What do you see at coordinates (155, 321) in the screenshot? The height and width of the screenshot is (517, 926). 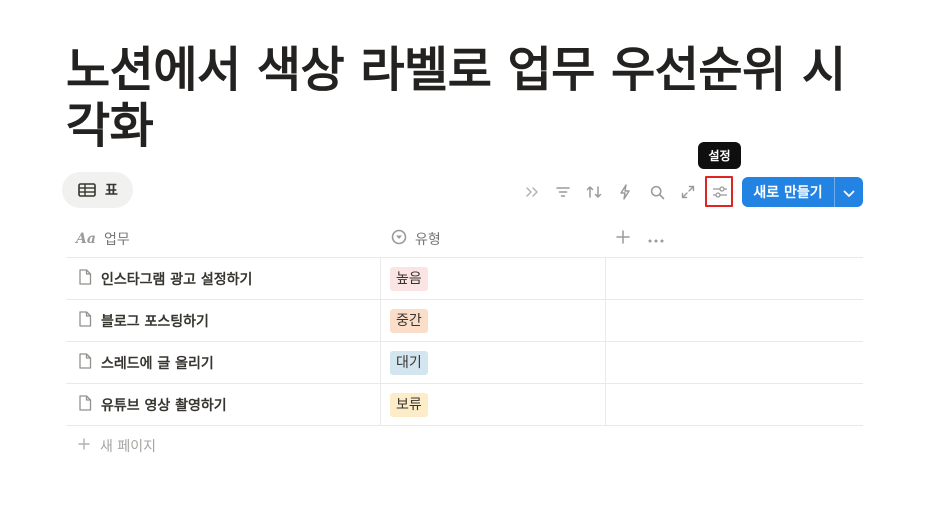 I see `task-name: 블로그 포스팅하기` at bounding box center [155, 321].